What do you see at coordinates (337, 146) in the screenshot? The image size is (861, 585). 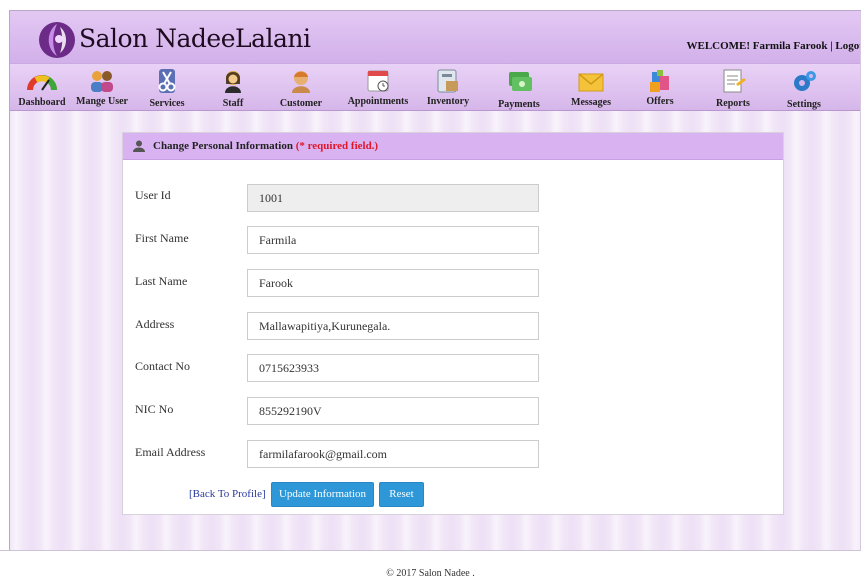 I see `required-note: (* required field.)` at bounding box center [337, 146].